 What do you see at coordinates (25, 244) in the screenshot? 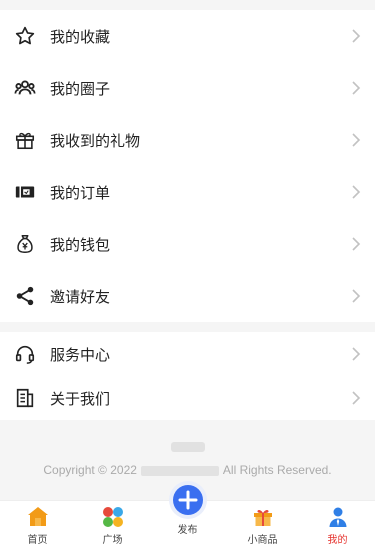
I see `money-bag-icon` at bounding box center [25, 244].